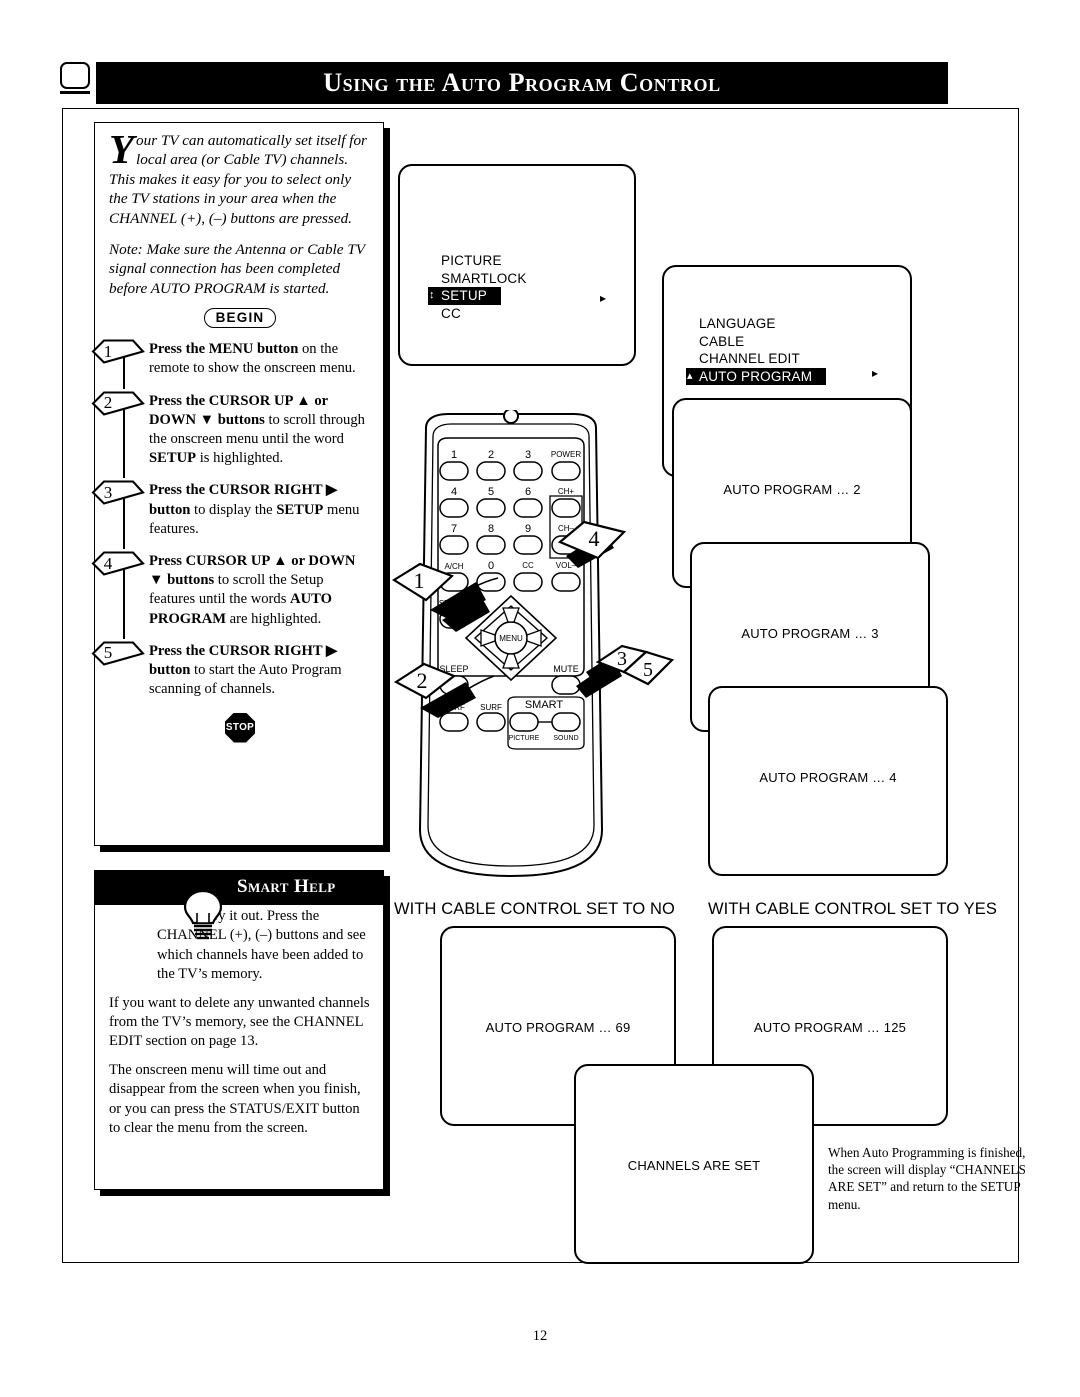 This screenshot has width=1080, height=1397. I want to click on step-badge: 3, so click(119, 493).